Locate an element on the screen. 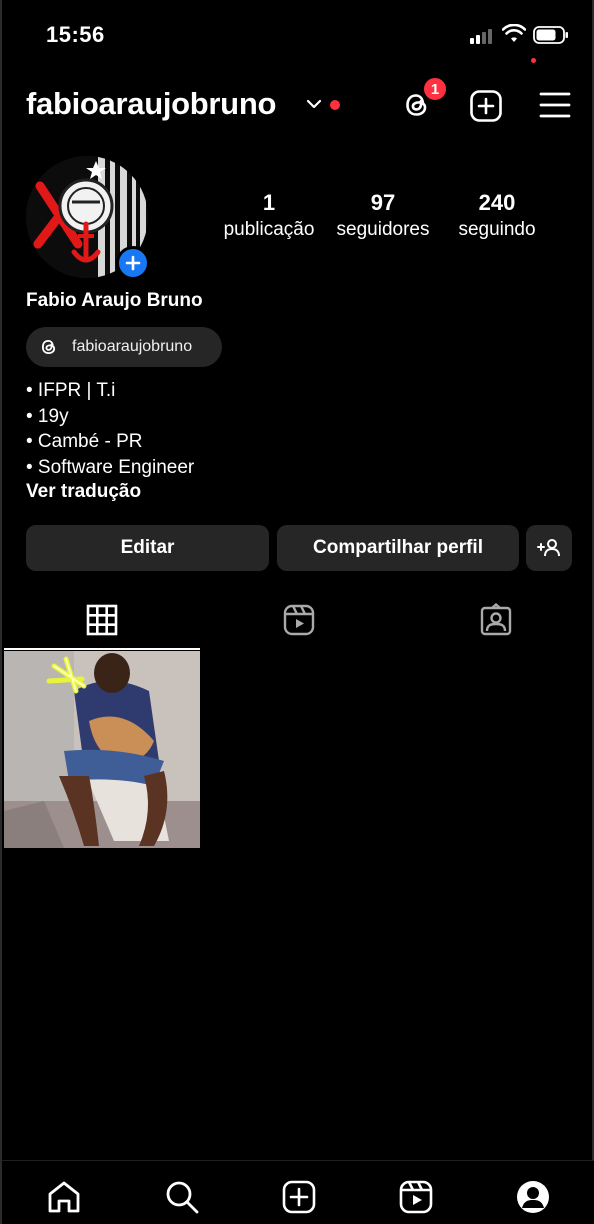 The width and height of the screenshot is (594, 1224). bio-line: • Software Engineer is located at coordinates (110, 467).